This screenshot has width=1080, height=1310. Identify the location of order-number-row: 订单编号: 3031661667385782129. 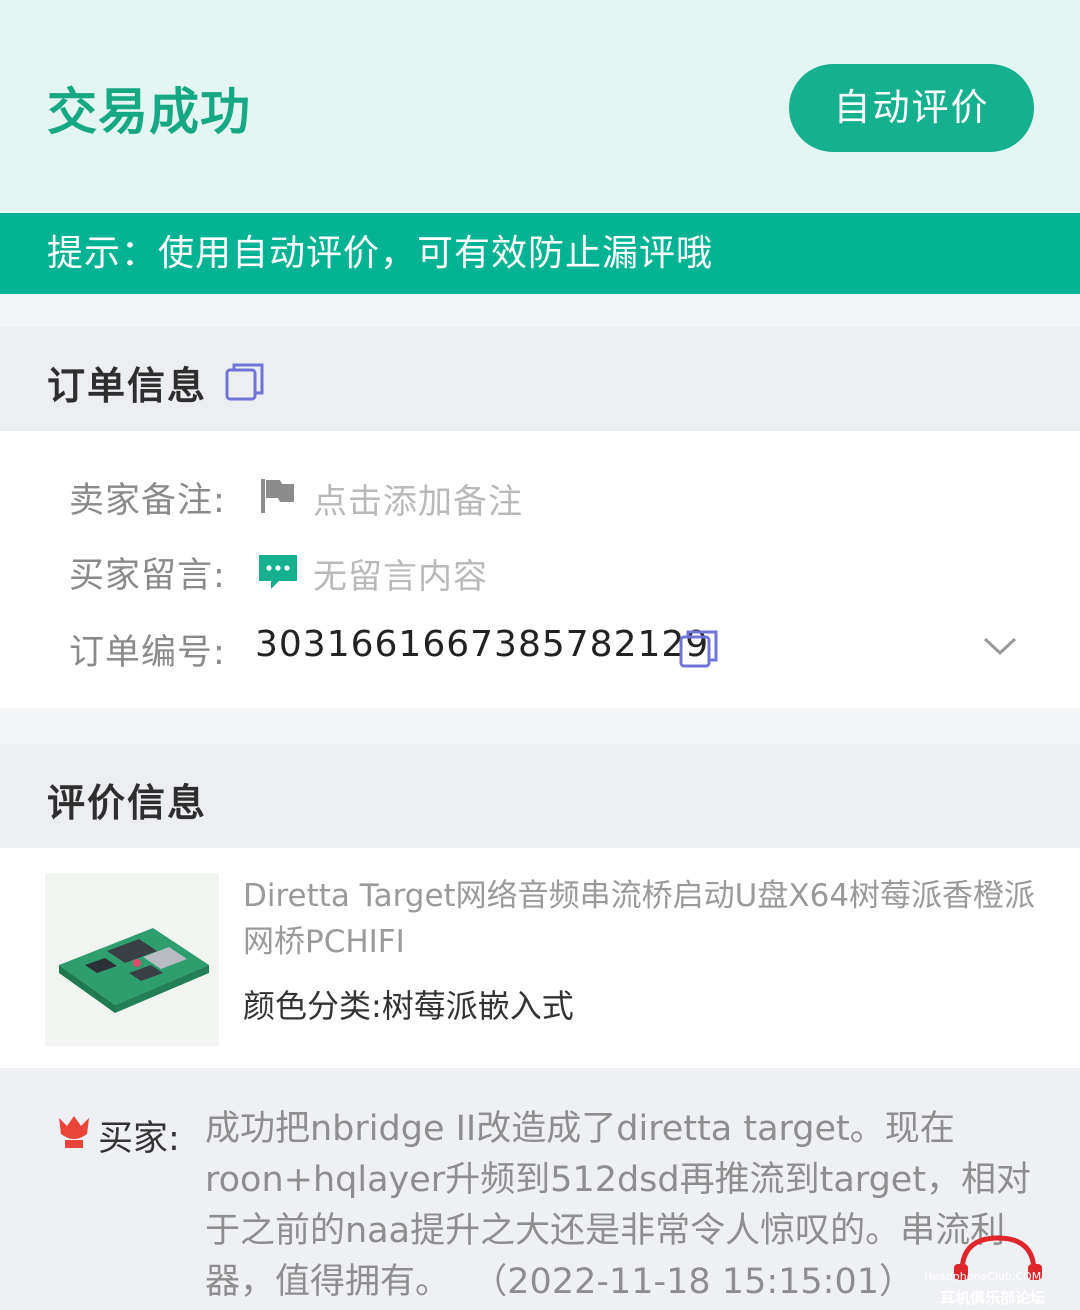
(540, 648).